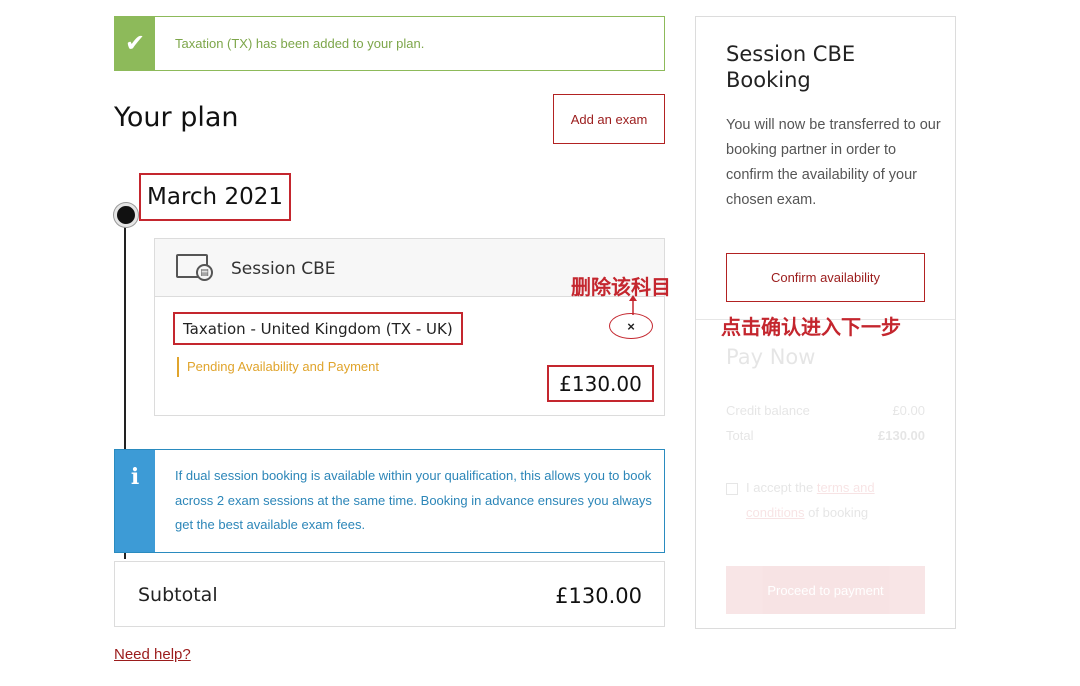  I want to click on pay-now-heading: Pay Now, so click(771, 357).